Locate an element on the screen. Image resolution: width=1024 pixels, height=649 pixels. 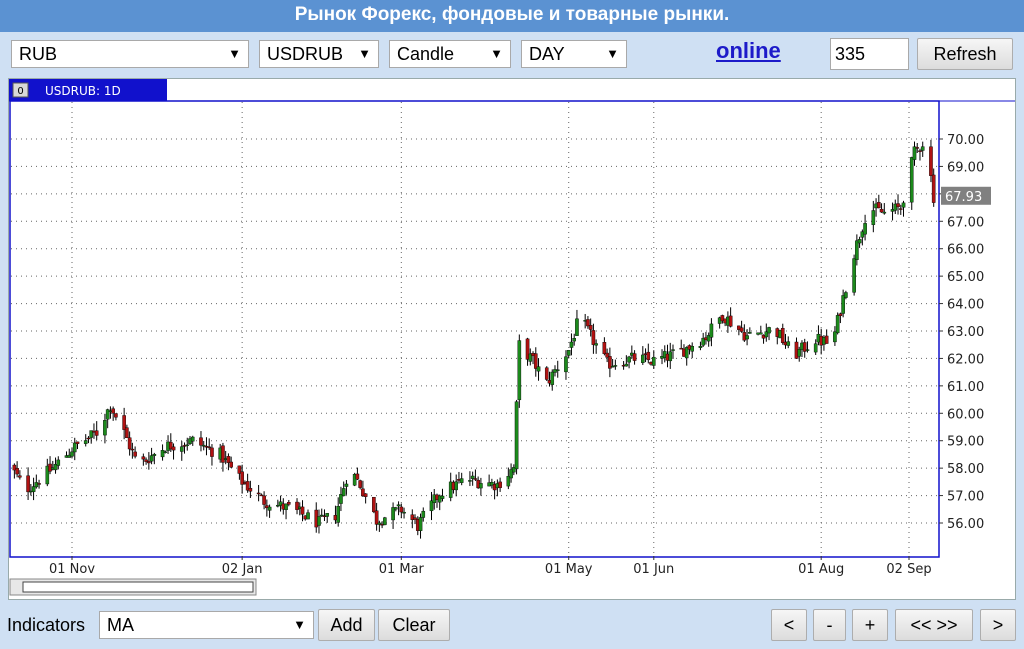
nav-next-button: > is located at coordinates (998, 625).